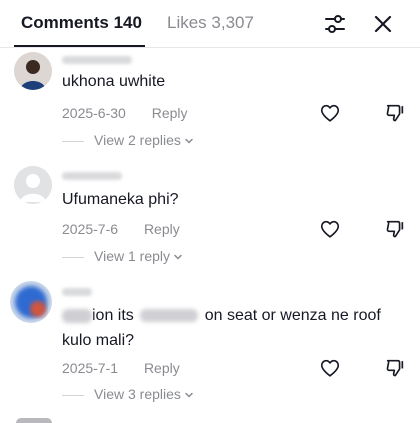  I want to click on comment-meta: 2025-7-6 Reply, so click(121, 229).